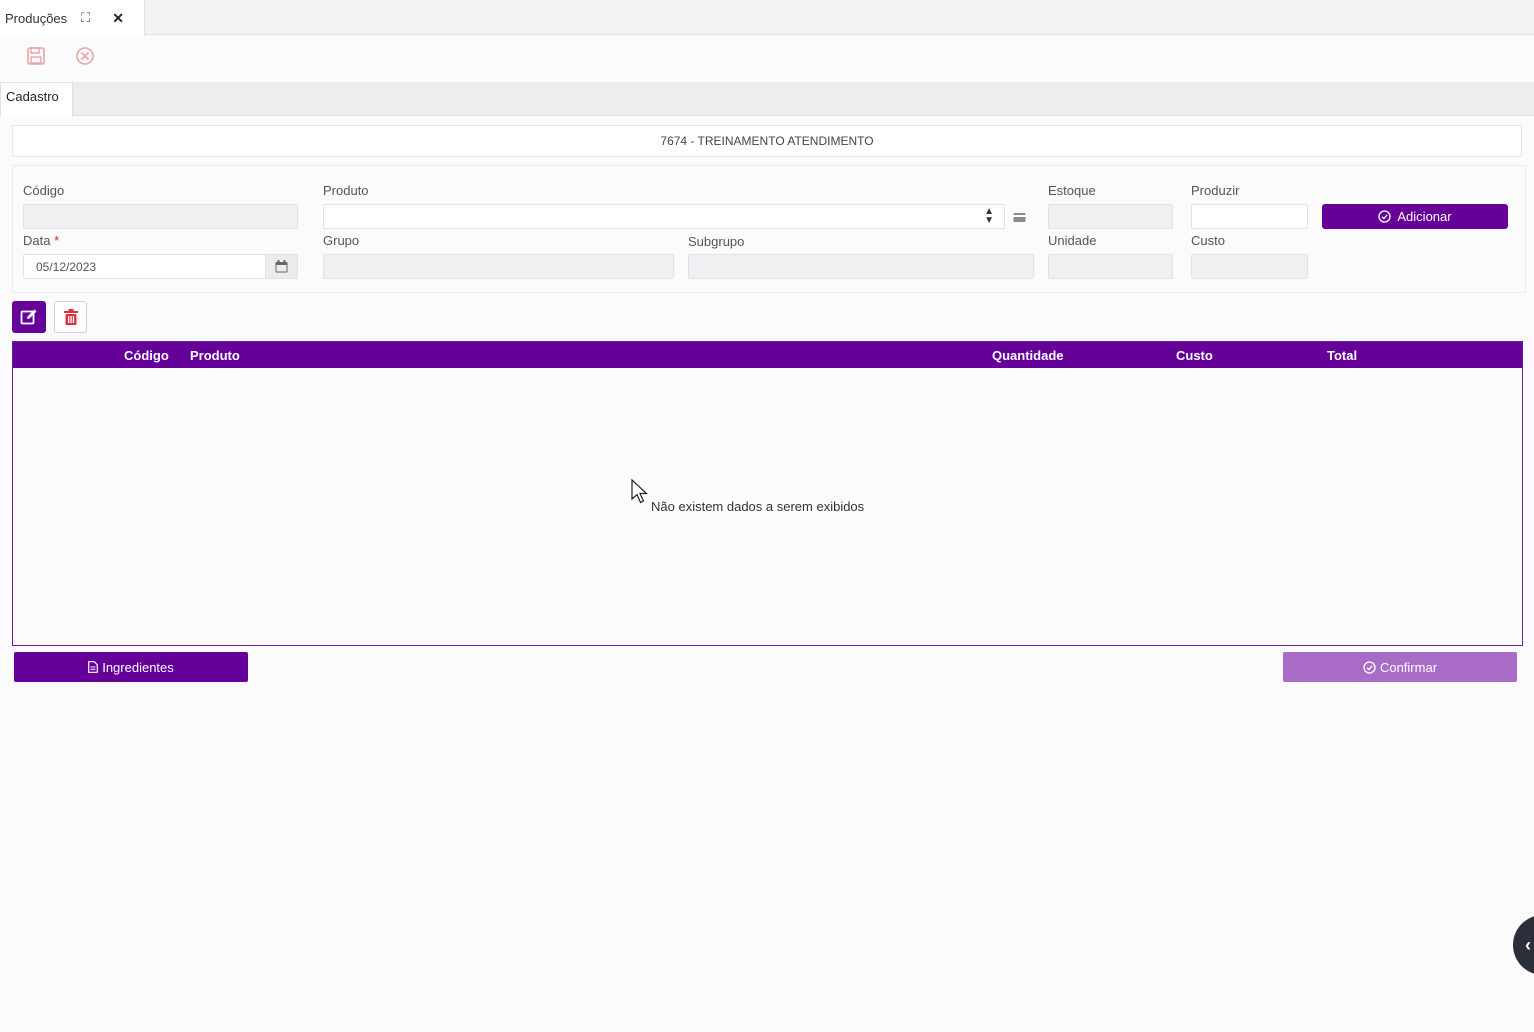 This screenshot has height=1032, width=1534. I want to click on grid-header: Código Produto Quantidade Custo Total, so click(767, 355).